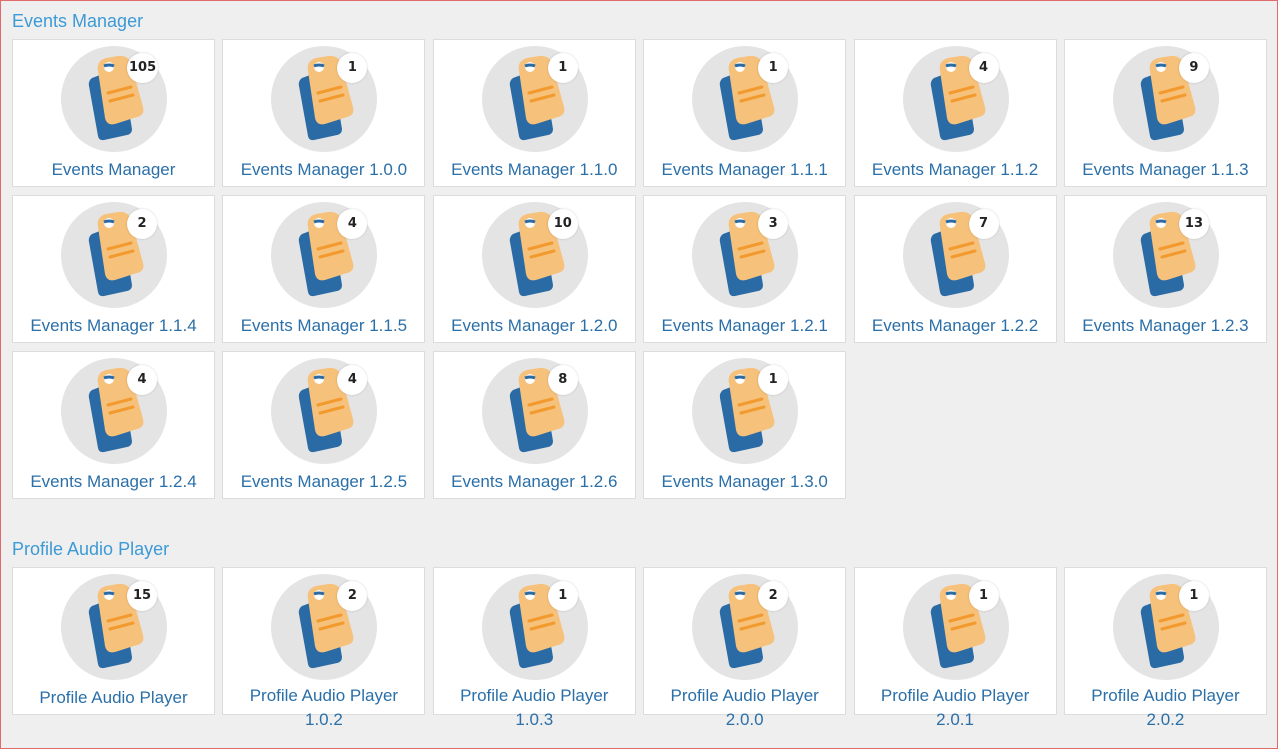 The height and width of the screenshot is (749, 1278). I want to click on tag-stack-icon: 15, so click(114, 627).